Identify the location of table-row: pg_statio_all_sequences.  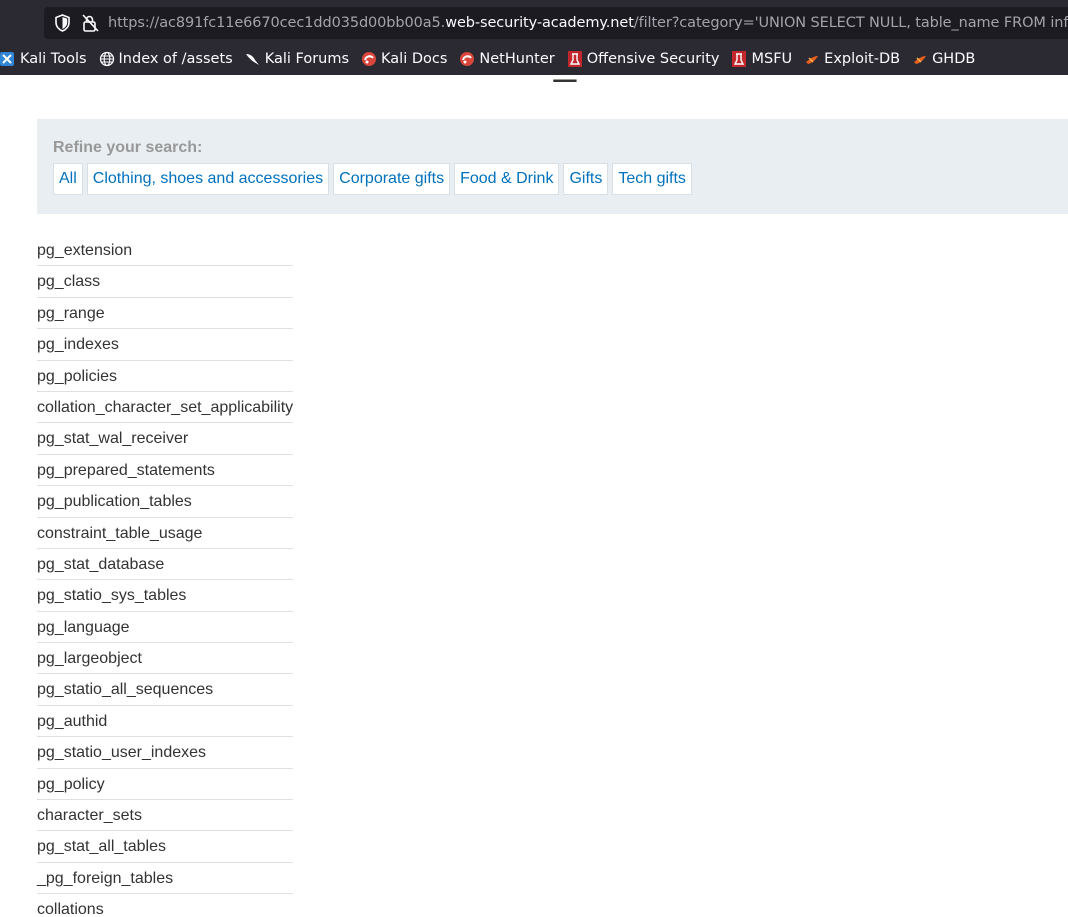
(165, 690).